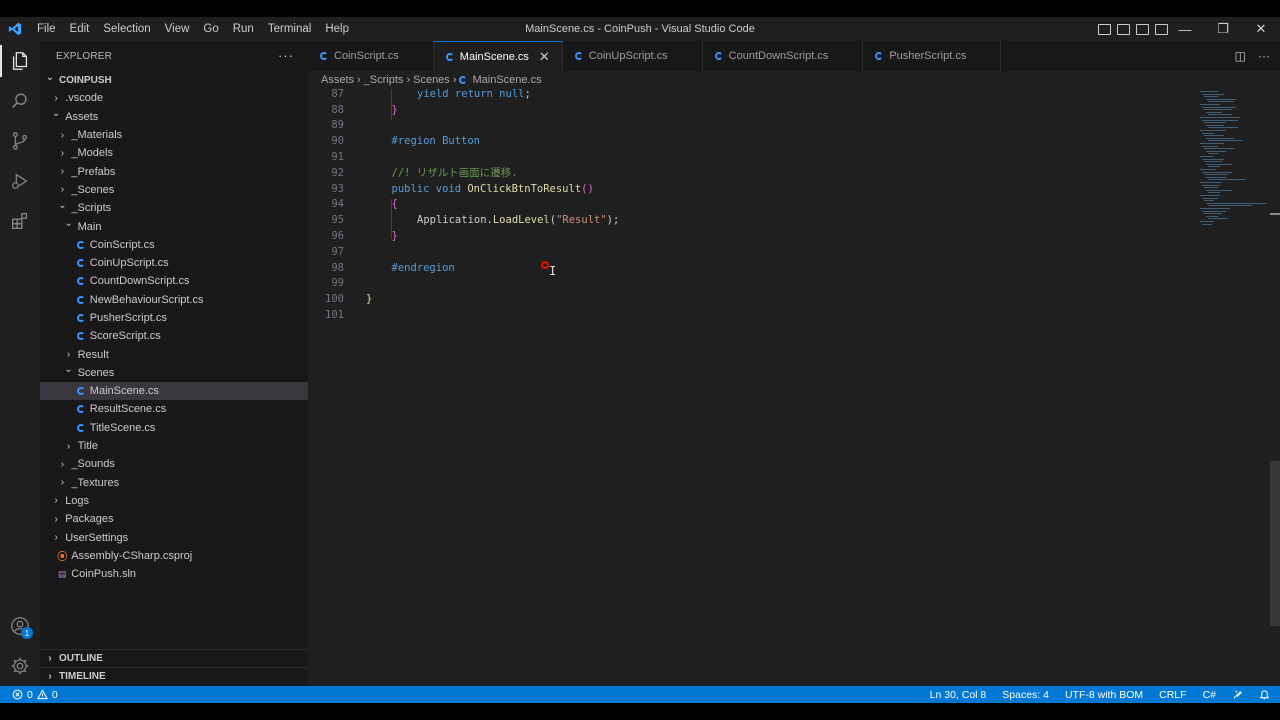 The width and height of the screenshot is (1280, 720). What do you see at coordinates (174, 208) in the screenshot?
I see `folder-item: ⌄ _Scripts` at bounding box center [174, 208].